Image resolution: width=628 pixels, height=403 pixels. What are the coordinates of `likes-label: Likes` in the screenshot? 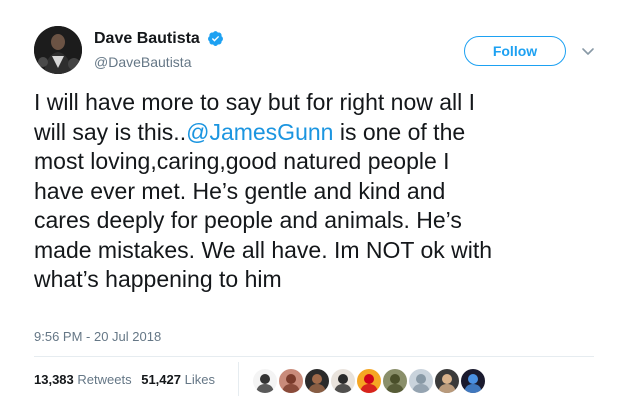 It's located at (199, 379).